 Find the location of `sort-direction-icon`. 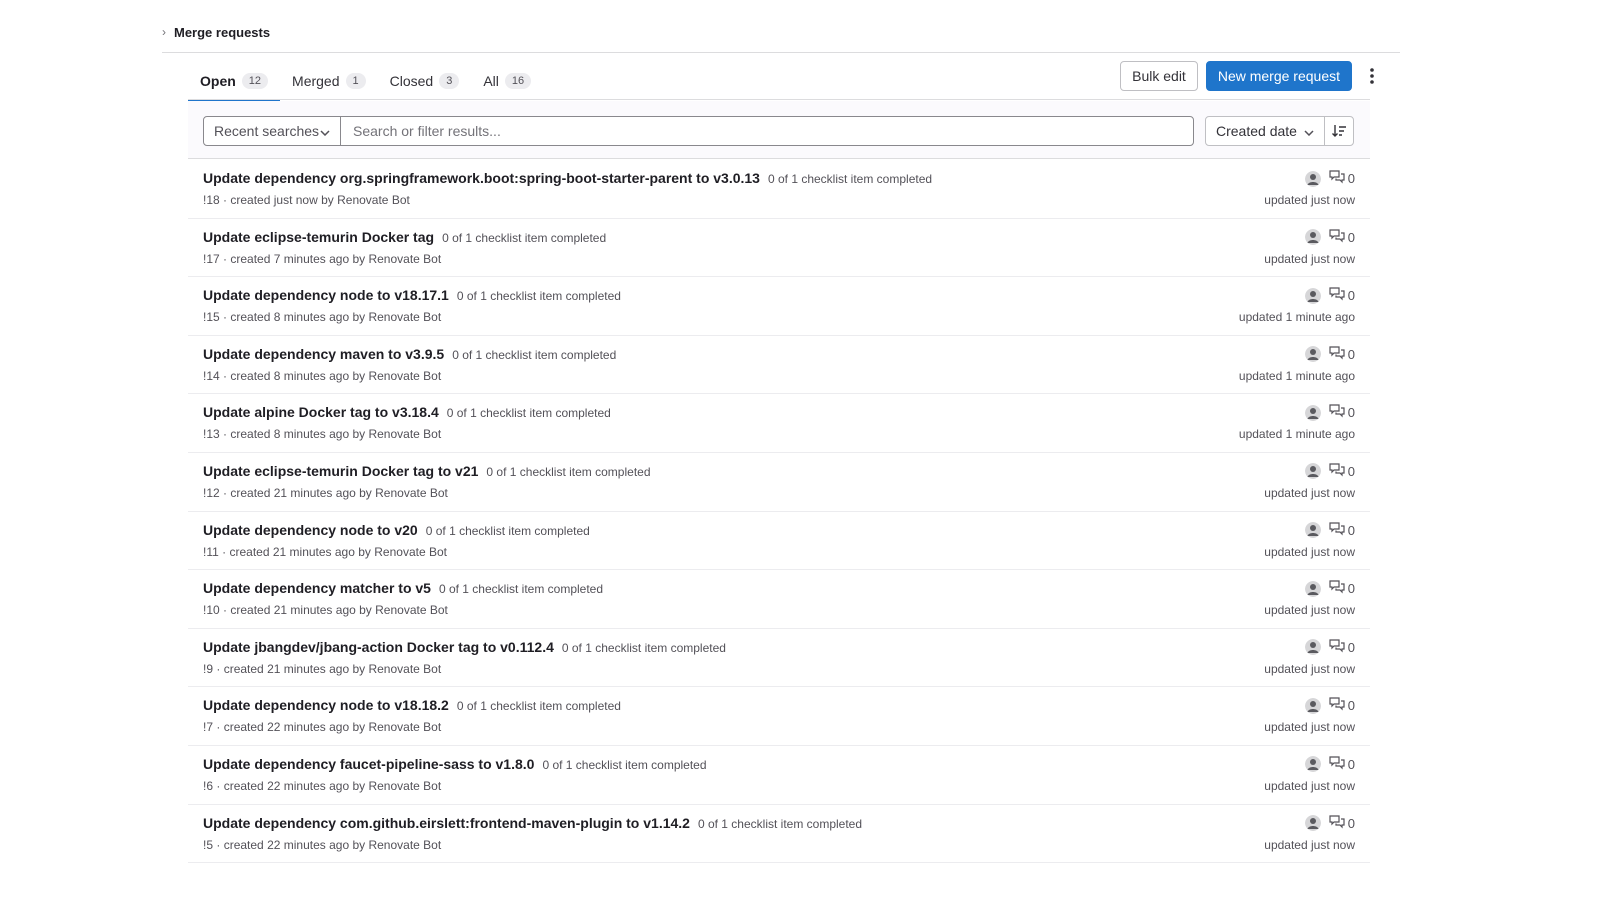

sort-direction-icon is located at coordinates (1339, 131).